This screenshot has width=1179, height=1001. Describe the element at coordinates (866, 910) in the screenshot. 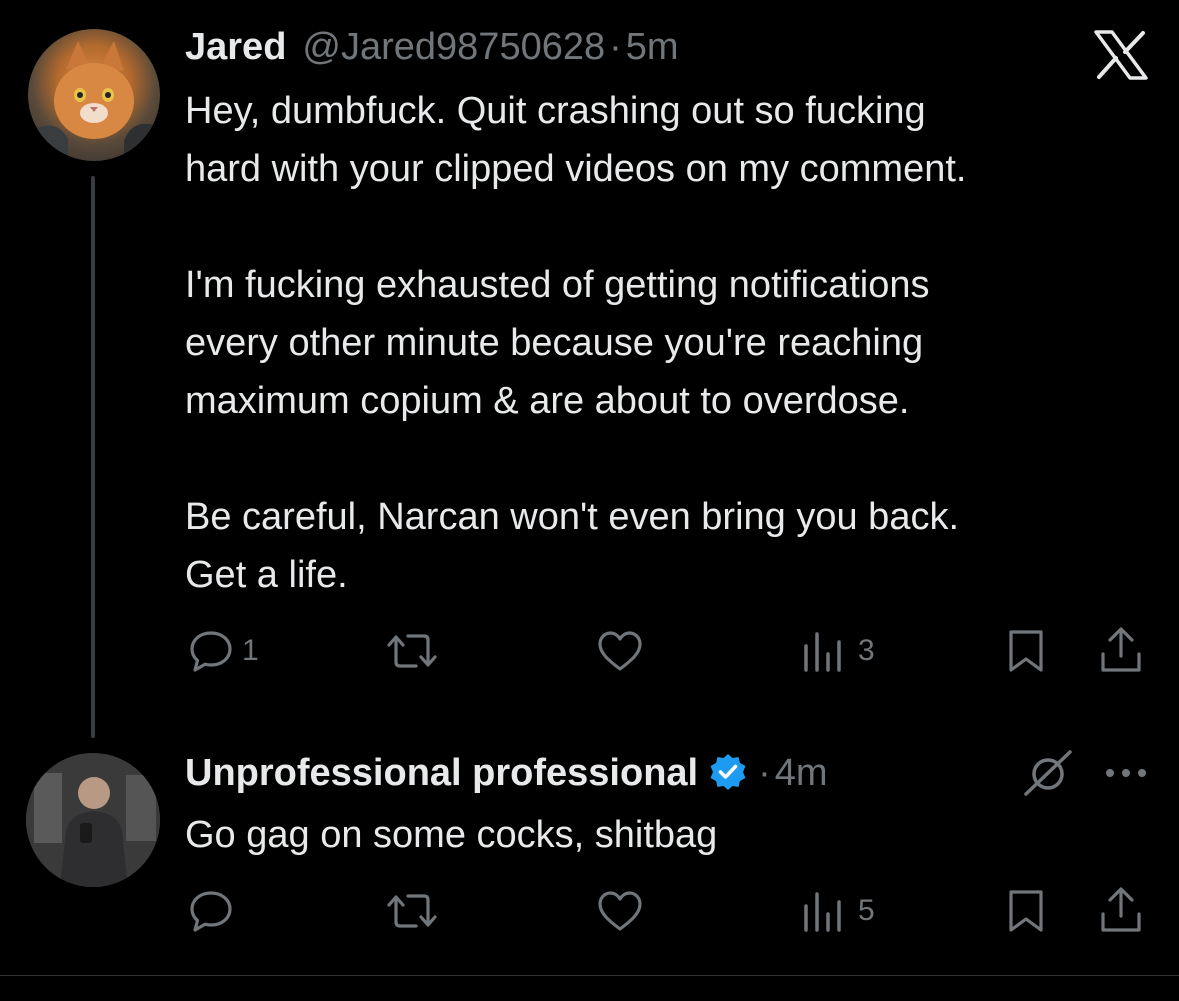

I see `views-count: 5` at that location.